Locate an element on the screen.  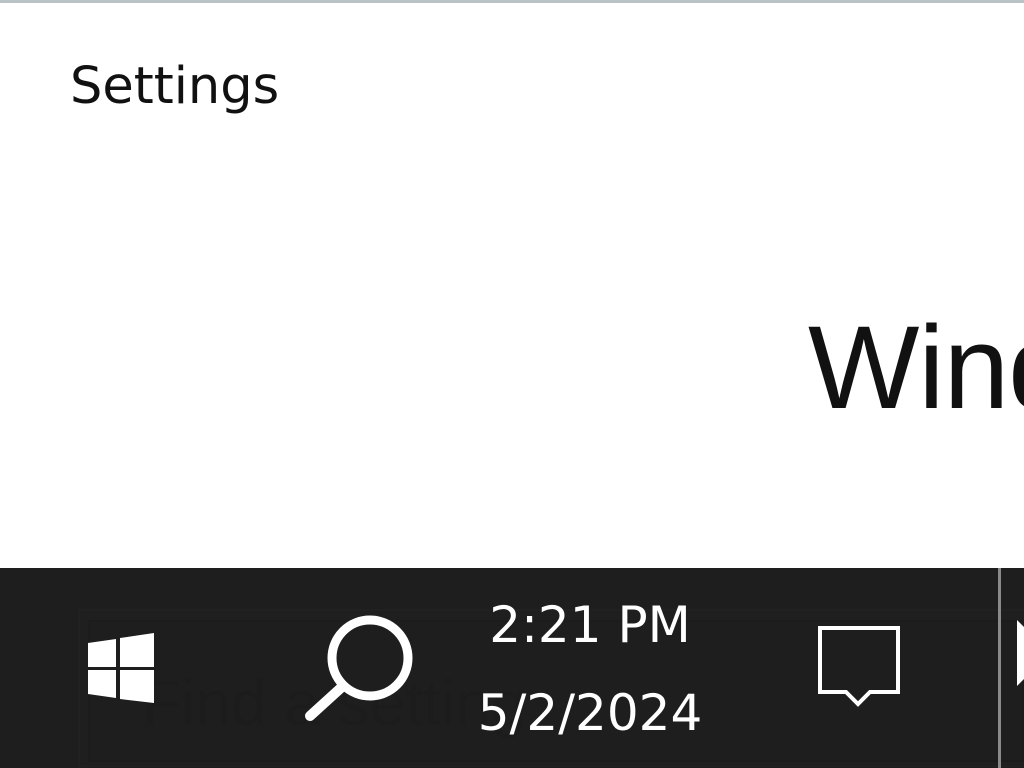
start-button is located at coordinates (121, 668).